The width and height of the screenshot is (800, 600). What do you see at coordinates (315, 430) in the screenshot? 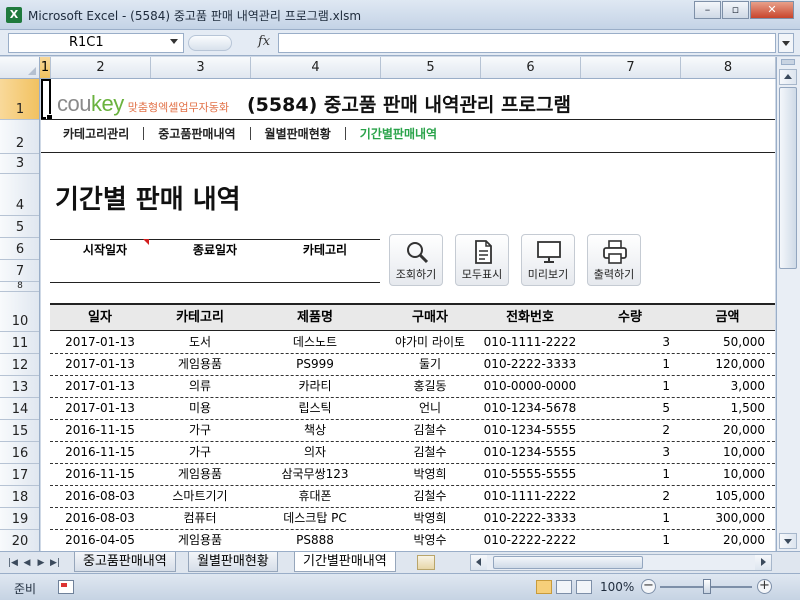
I see `cell-product: 책상` at bounding box center [315, 430].